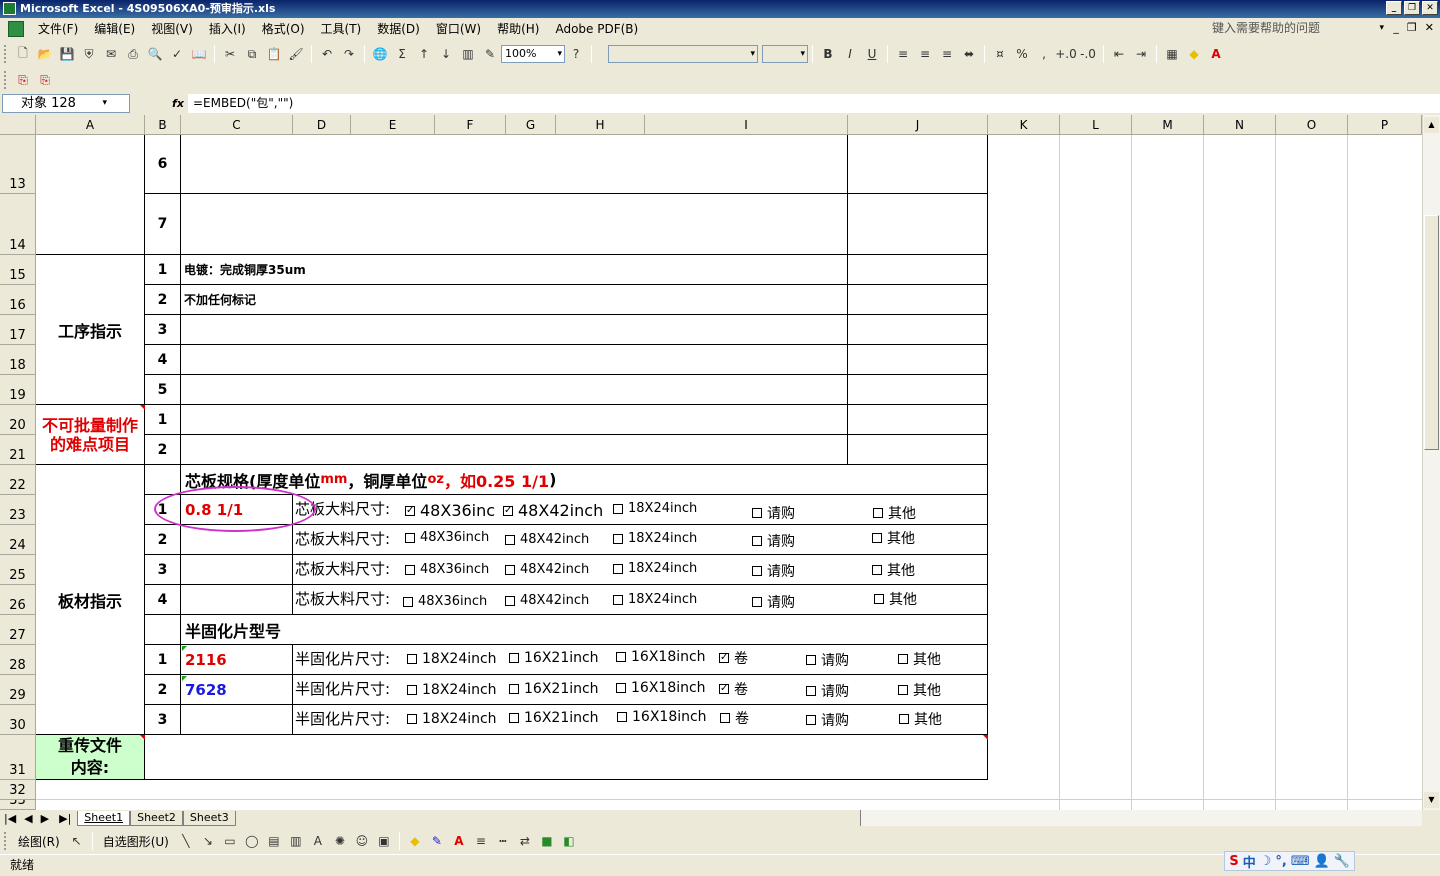 The image size is (1440, 876). Describe the element at coordinates (918, 125) in the screenshot. I see `col-header-j: J` at that location.